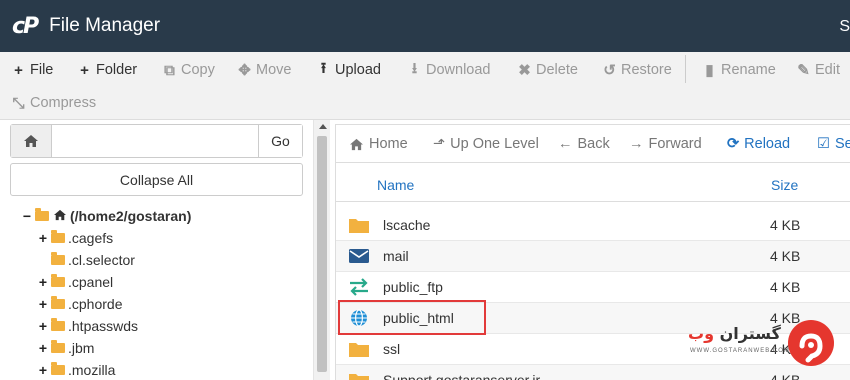 The height and width of the screenshot is (380, 850). I want to click on highlight-box, so click(412, 317).